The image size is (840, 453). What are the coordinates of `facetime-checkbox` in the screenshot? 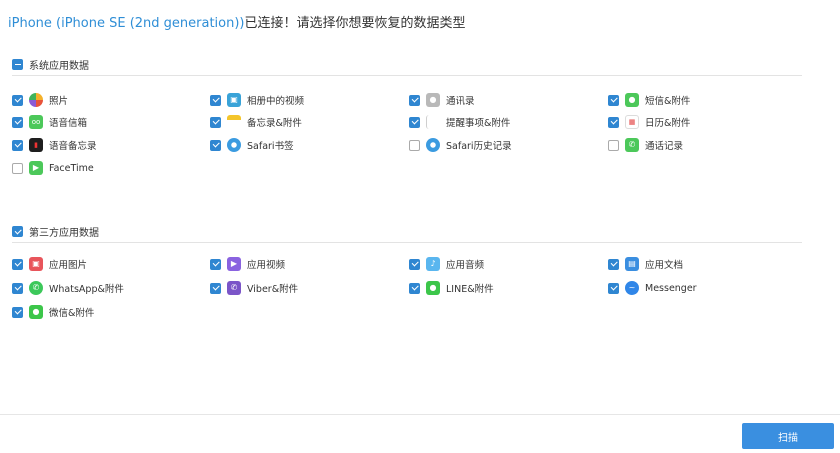 It's located at (17, 168).